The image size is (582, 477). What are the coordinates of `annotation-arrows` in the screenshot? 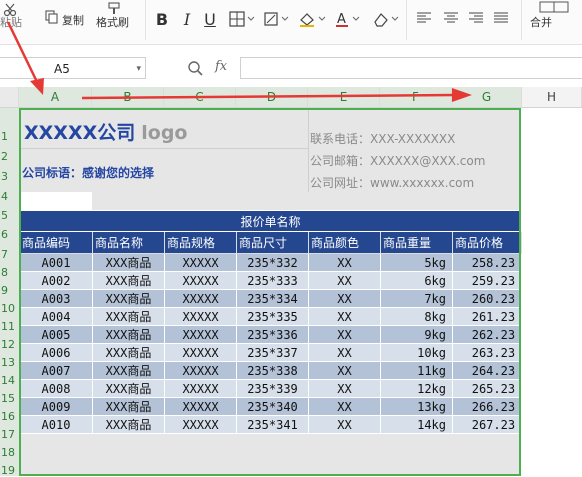 It's located at (239, 61).